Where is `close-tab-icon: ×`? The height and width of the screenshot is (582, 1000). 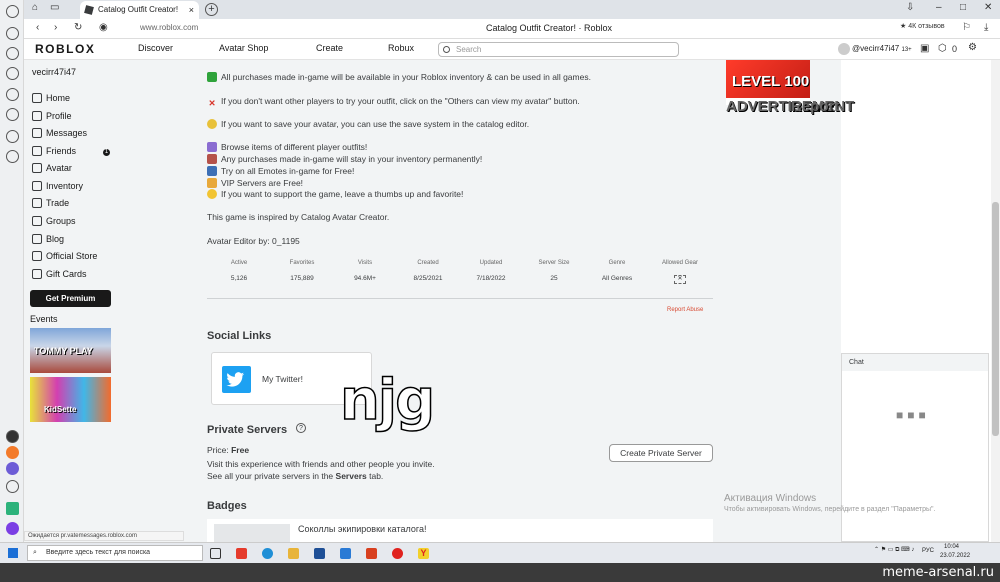
close-tab-icon: × is located at coordinates (191, 10).